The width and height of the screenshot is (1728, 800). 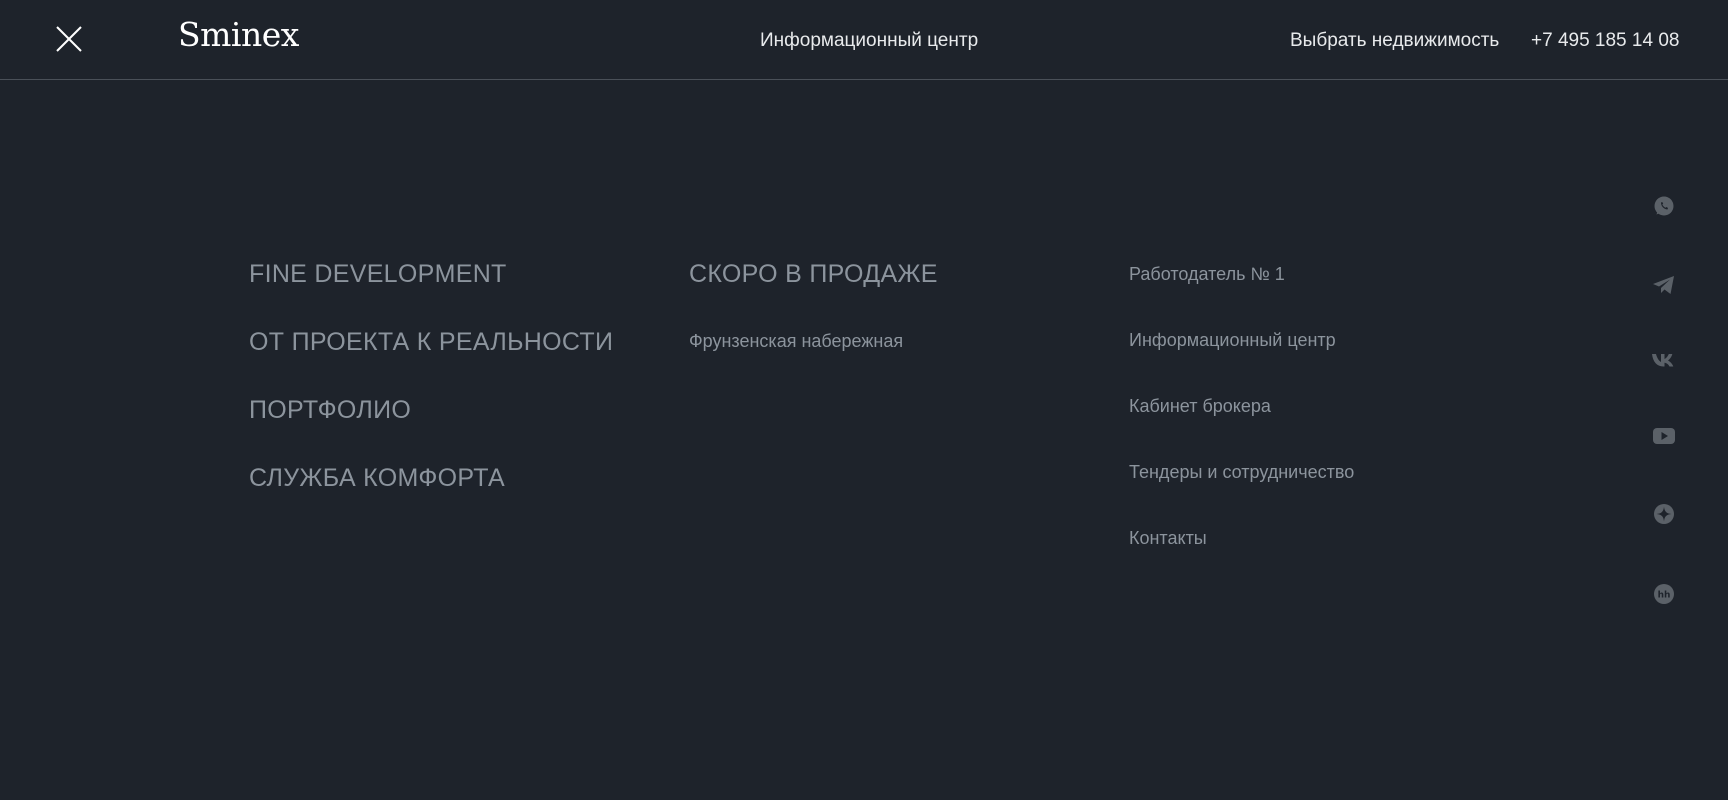 I want to click on menu-item-fine-development: FINE DEVELOPMENT, so click(x=378, y=274).